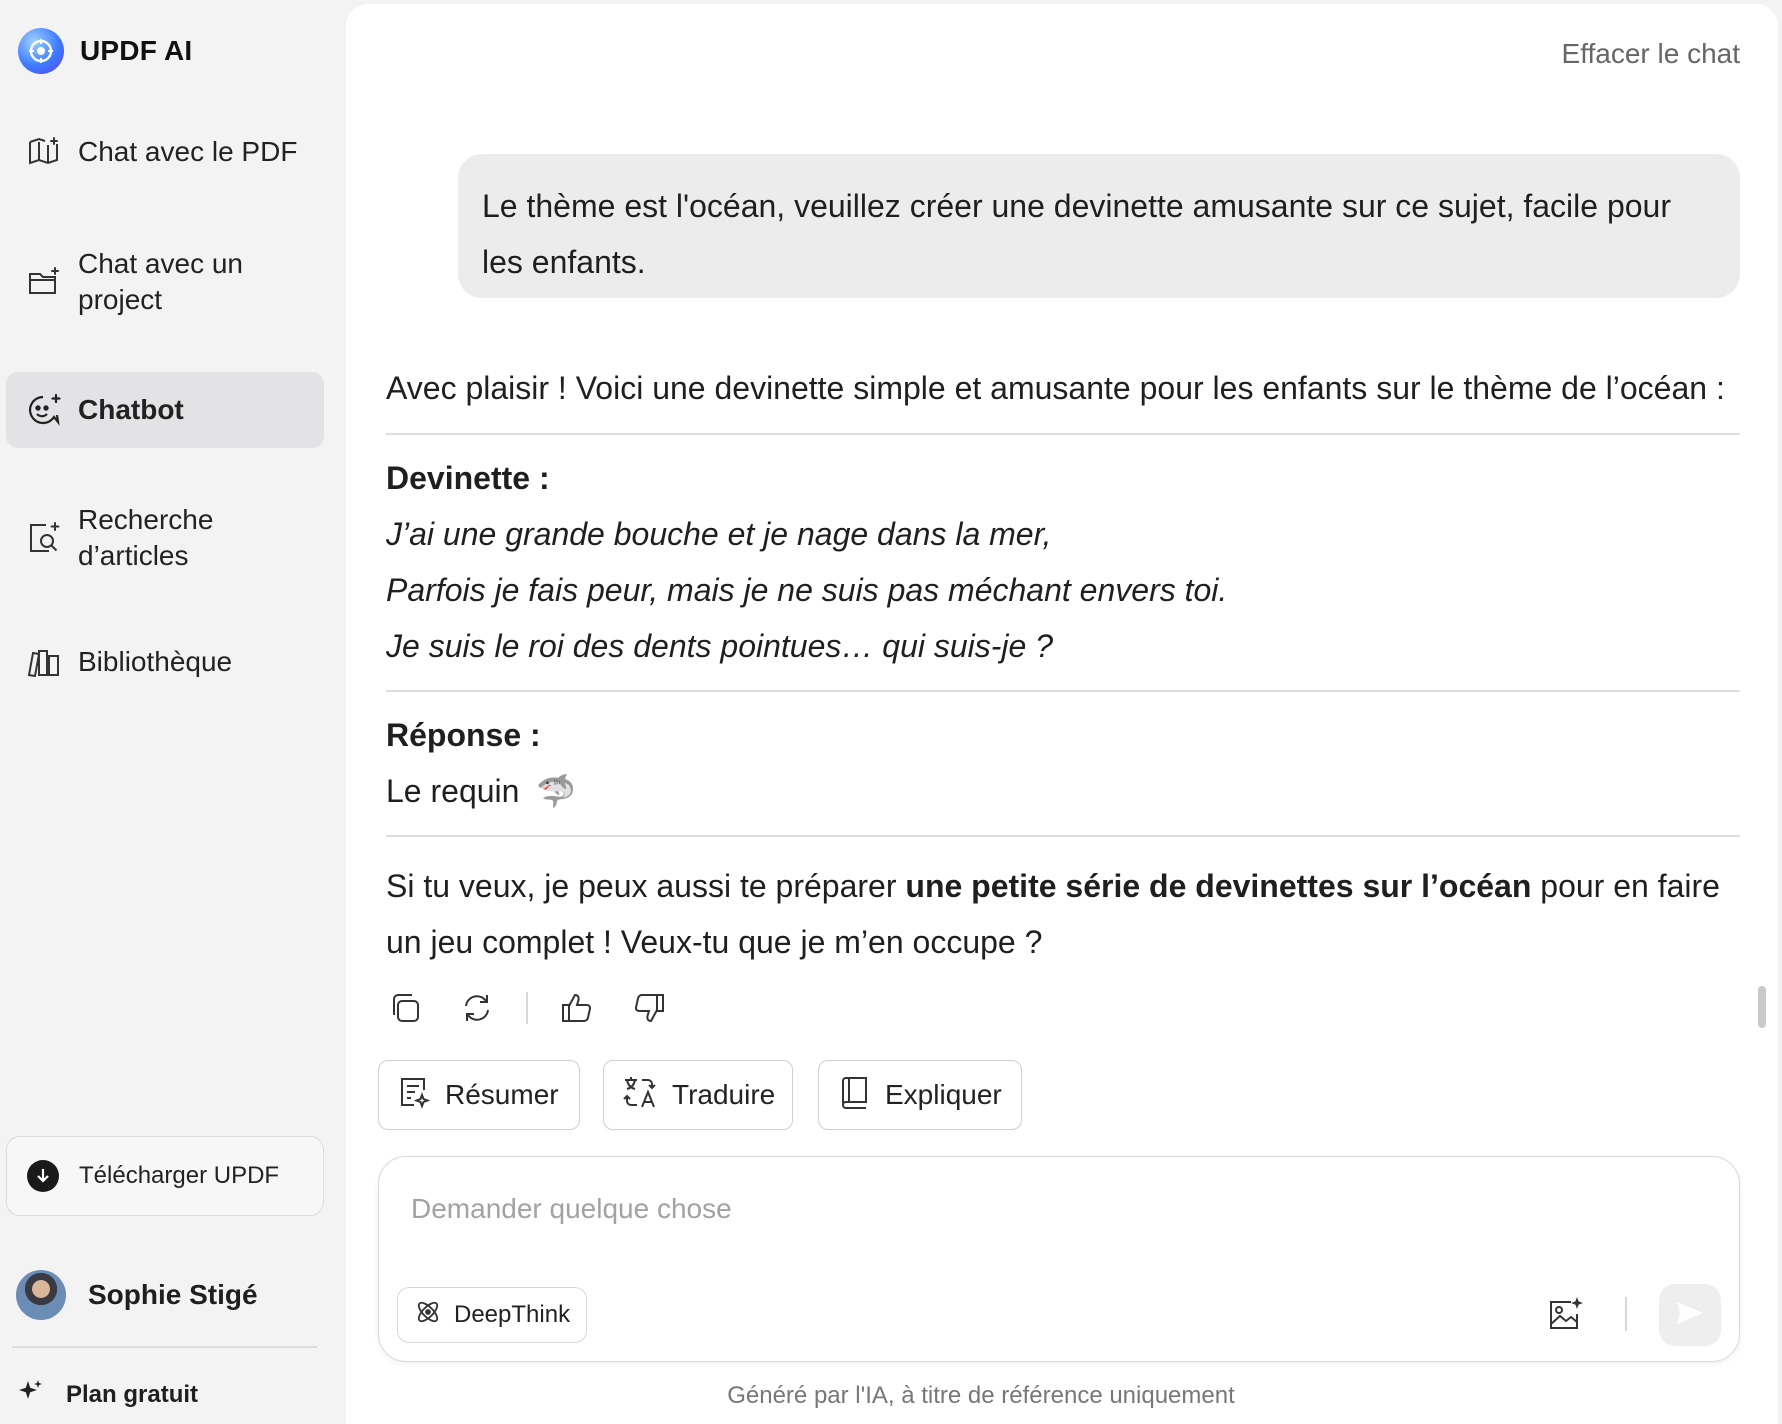  I want to click on download-icon, so click(43, 1176).